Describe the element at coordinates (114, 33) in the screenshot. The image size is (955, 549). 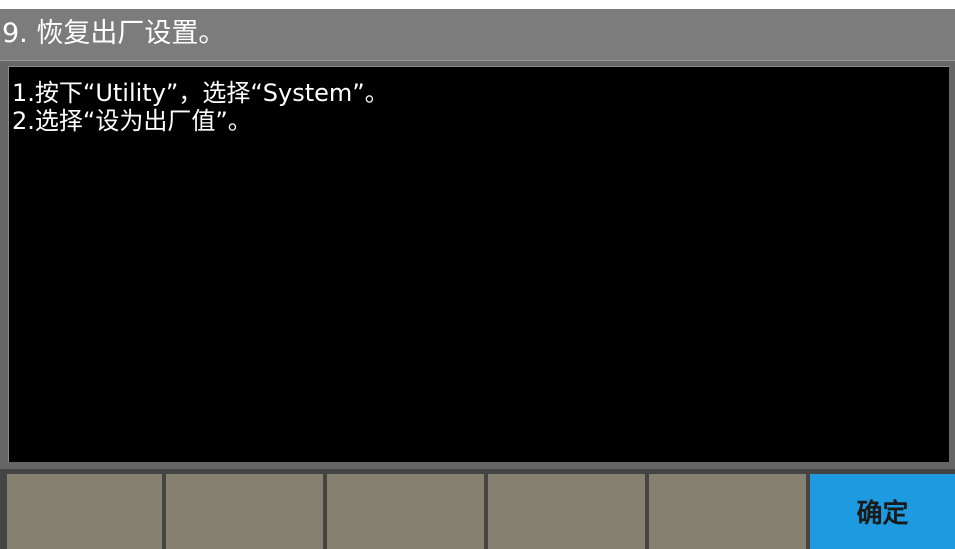
I see `page-title: 9. 恢复出厂设置。` at that location.